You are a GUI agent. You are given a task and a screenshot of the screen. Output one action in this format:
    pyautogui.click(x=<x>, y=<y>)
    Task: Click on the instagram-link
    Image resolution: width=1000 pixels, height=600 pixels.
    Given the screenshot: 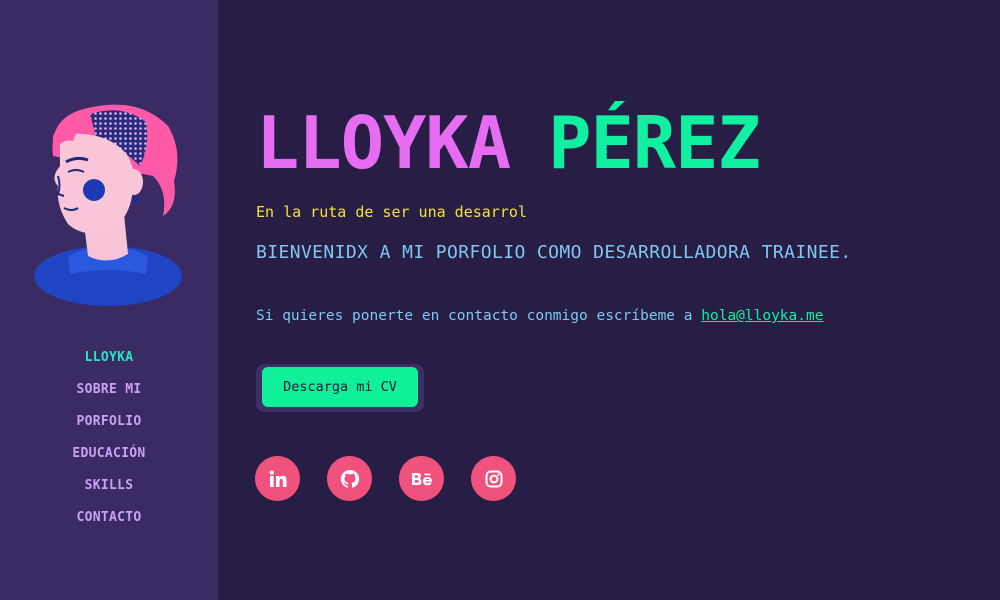 What is the action you would take?
    pyautogui.click(x=493, y=478)
    